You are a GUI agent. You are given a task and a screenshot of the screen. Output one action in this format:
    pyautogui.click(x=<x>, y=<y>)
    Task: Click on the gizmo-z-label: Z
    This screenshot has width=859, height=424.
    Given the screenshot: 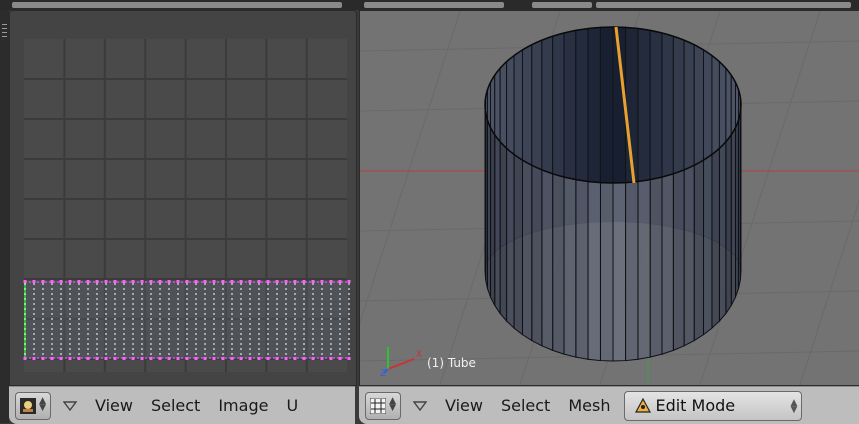 What is the action you would take?
    pyautogui.click(x=383, y=373)
    